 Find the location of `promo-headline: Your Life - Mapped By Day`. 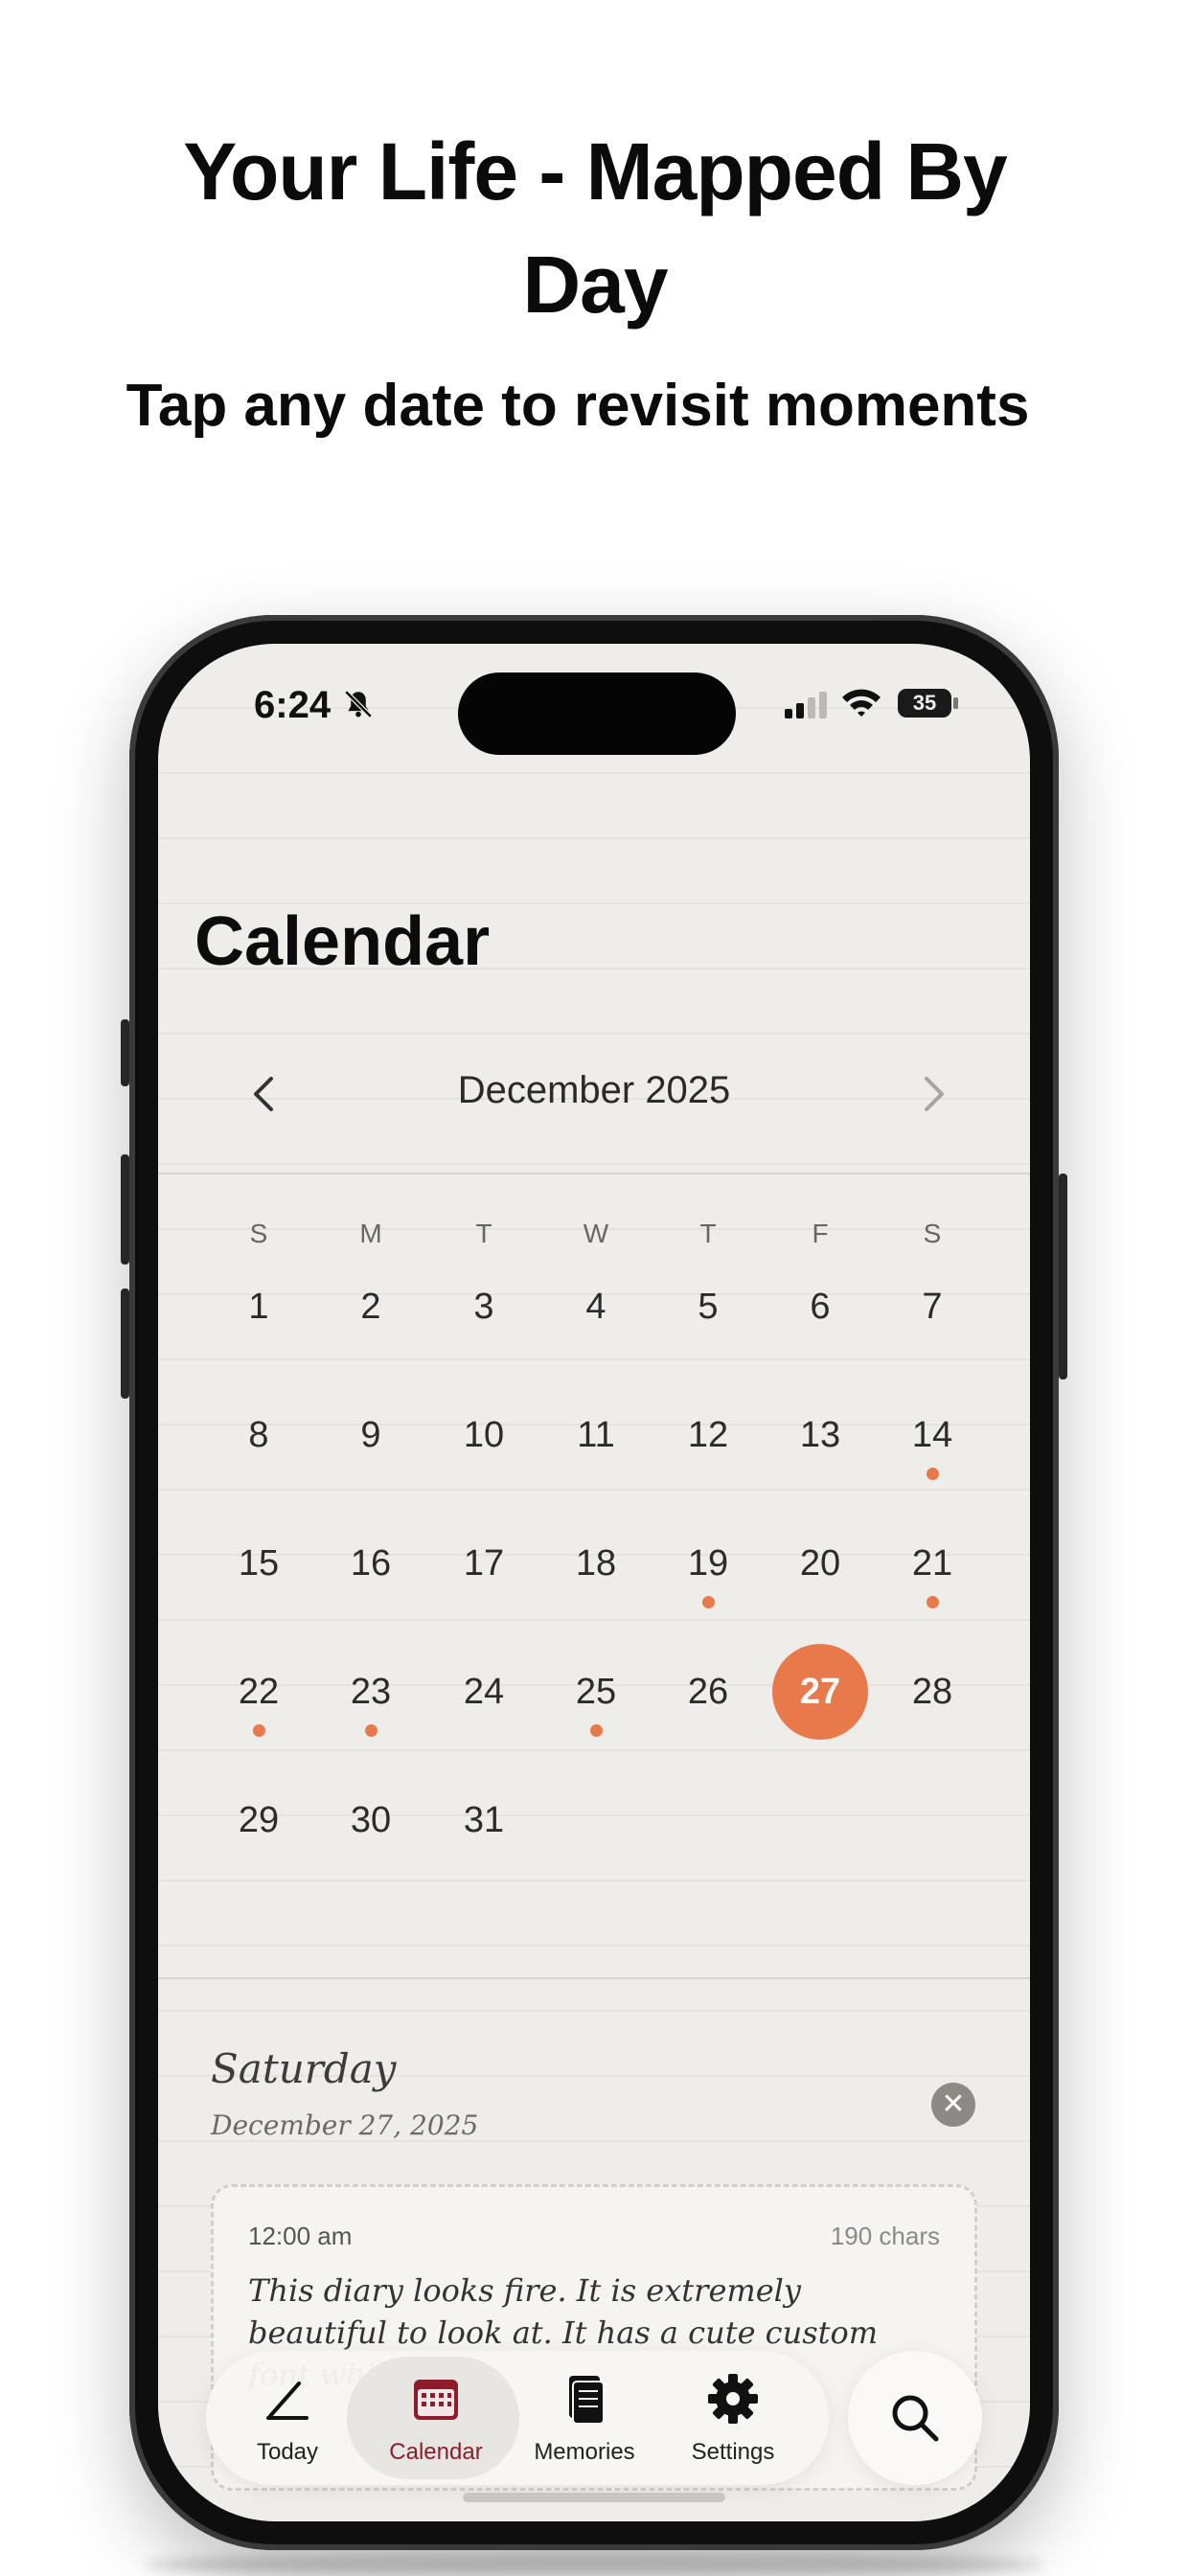

promo-headline: Your Life - Mapped By Day is located at coordinates (595, 228).